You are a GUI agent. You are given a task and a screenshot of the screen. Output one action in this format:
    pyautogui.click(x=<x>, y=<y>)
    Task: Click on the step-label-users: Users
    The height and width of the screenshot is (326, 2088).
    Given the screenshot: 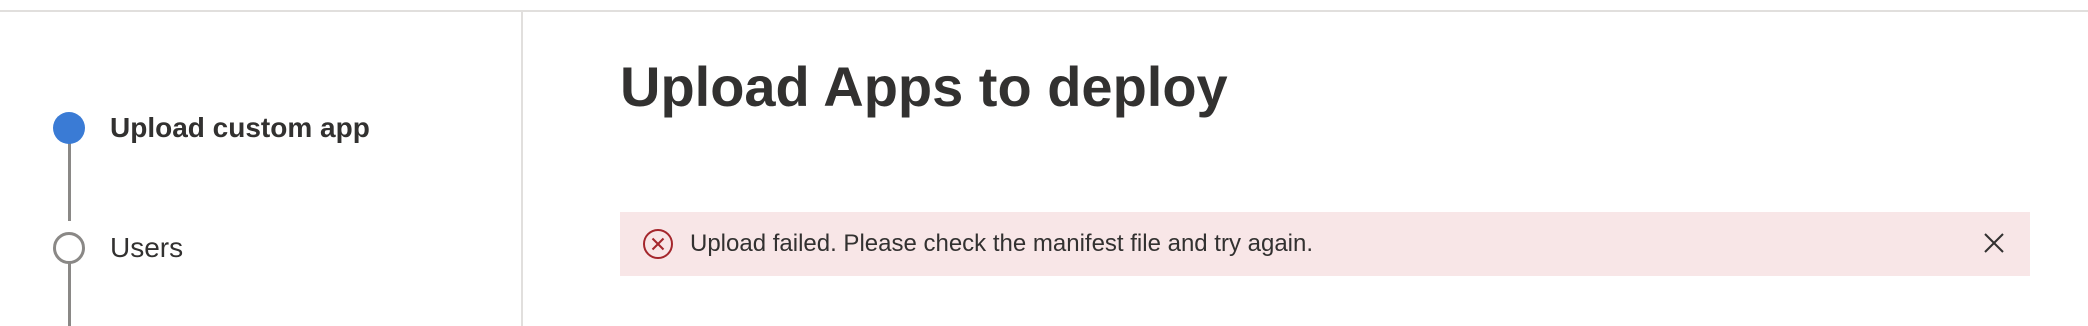 What is the action you would take?
    pyautogui.click(x=146, y=248)
    